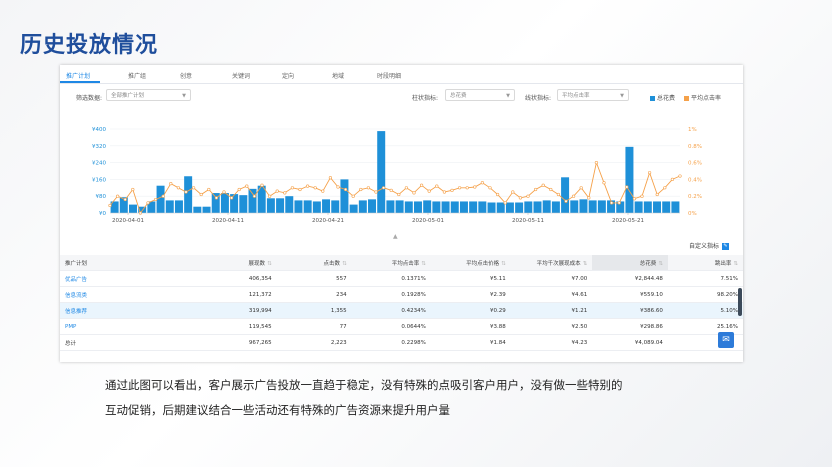 This screenshot has height=467, width=832. I want to click on tab-creative: 创意, so click(186, 75).